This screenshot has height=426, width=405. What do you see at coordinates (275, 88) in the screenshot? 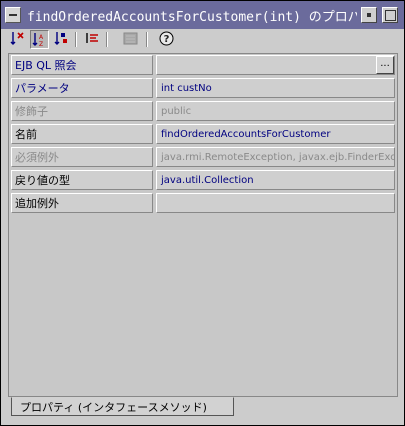
I see `property-value: int custNo` at bounding box center [275, 88].